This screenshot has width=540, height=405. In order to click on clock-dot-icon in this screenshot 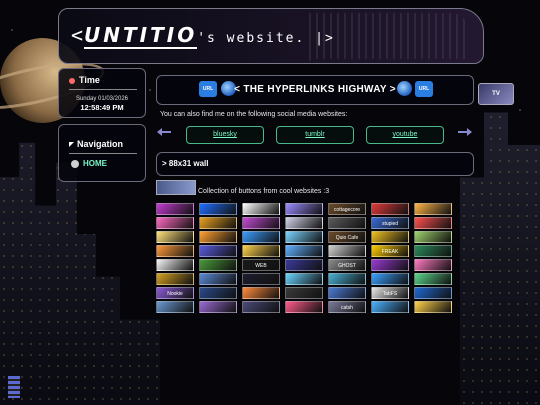, I will do `click(72, 80)`.